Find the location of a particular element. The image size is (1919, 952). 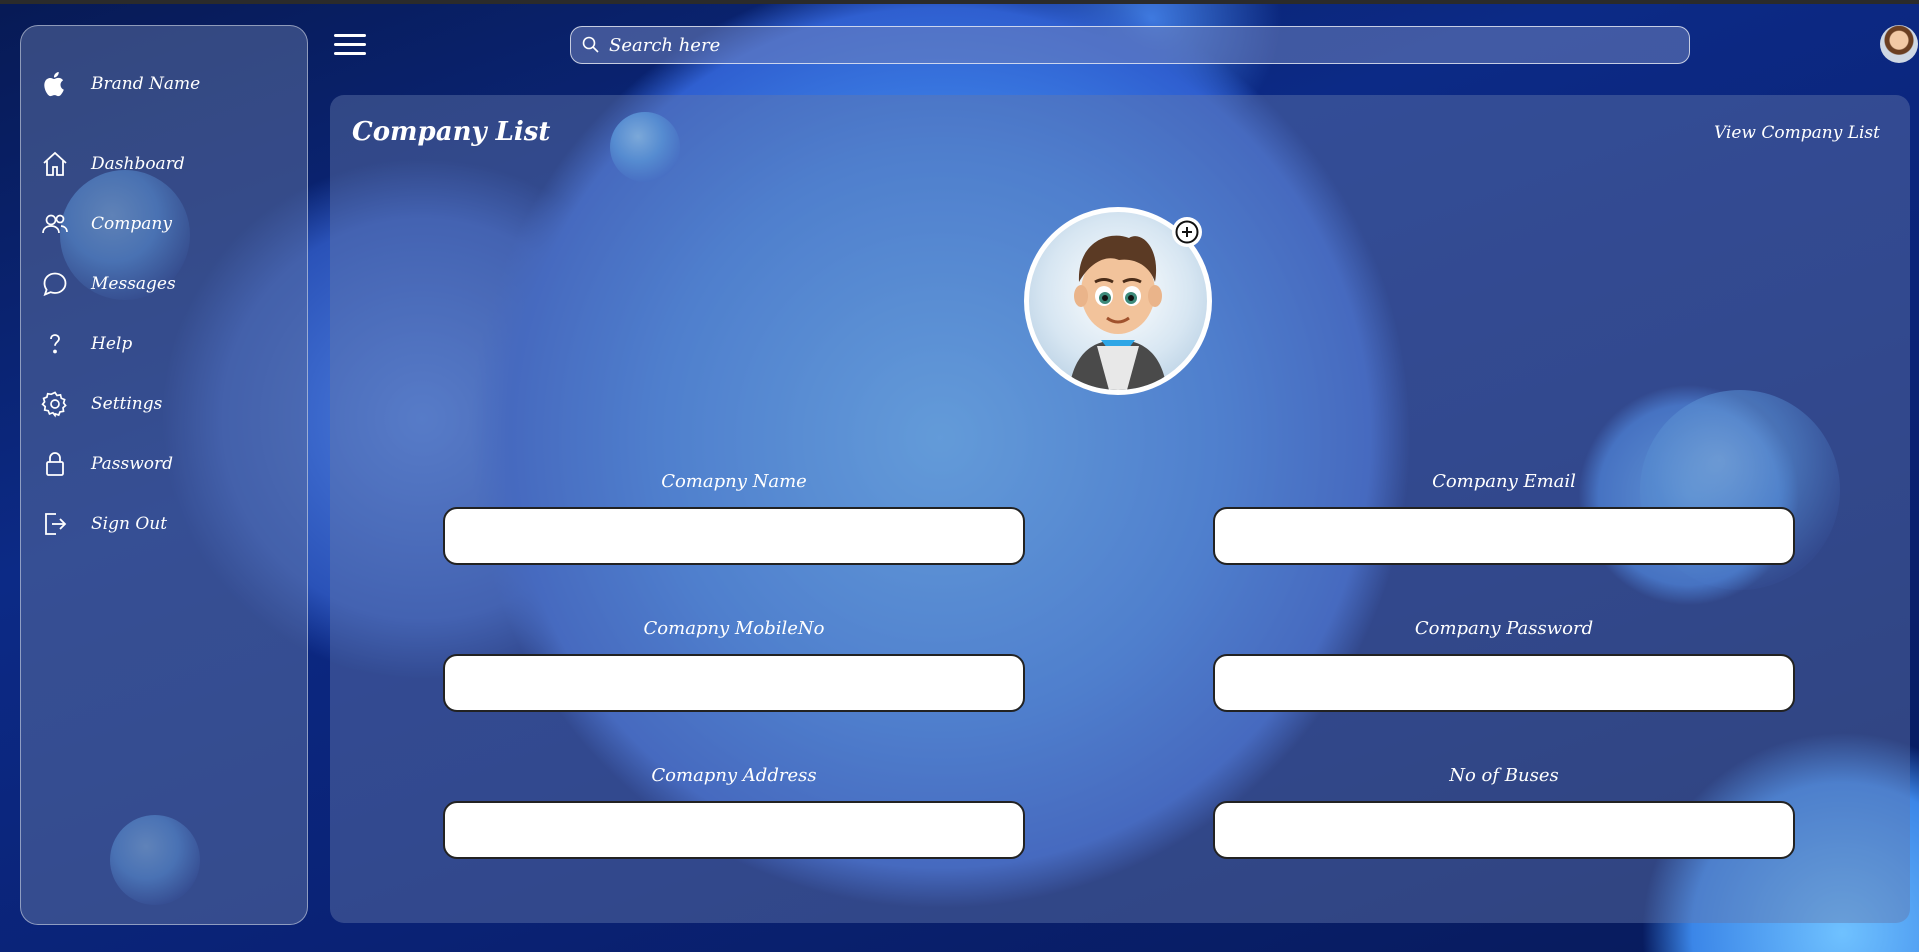

number-of-buses-field: No of Buses is located at coordinates (1504, 812).